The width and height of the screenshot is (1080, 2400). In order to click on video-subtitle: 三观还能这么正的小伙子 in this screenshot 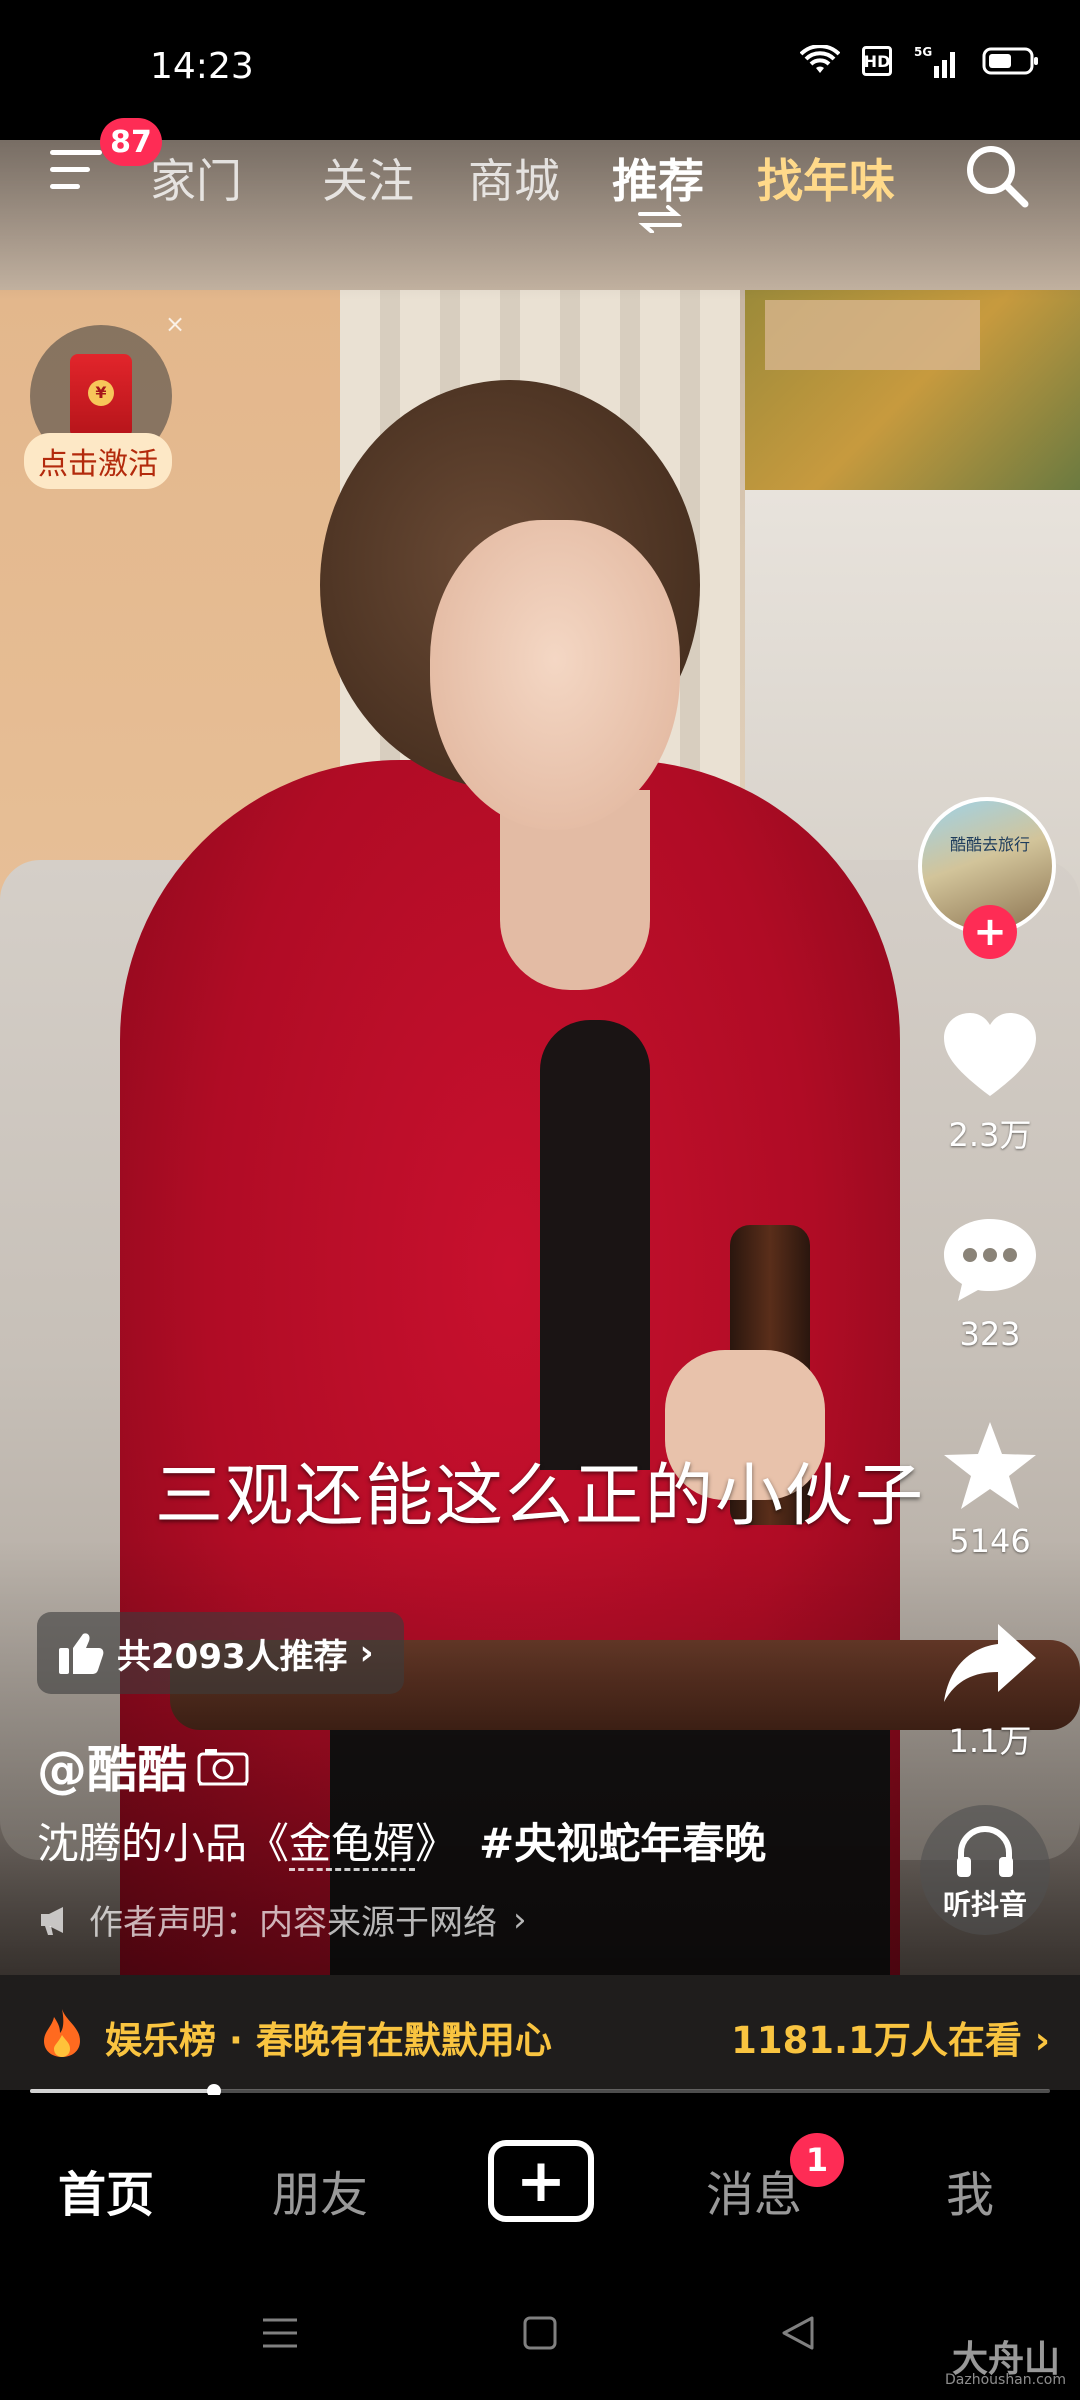, I will do `click(539, 1496)`.